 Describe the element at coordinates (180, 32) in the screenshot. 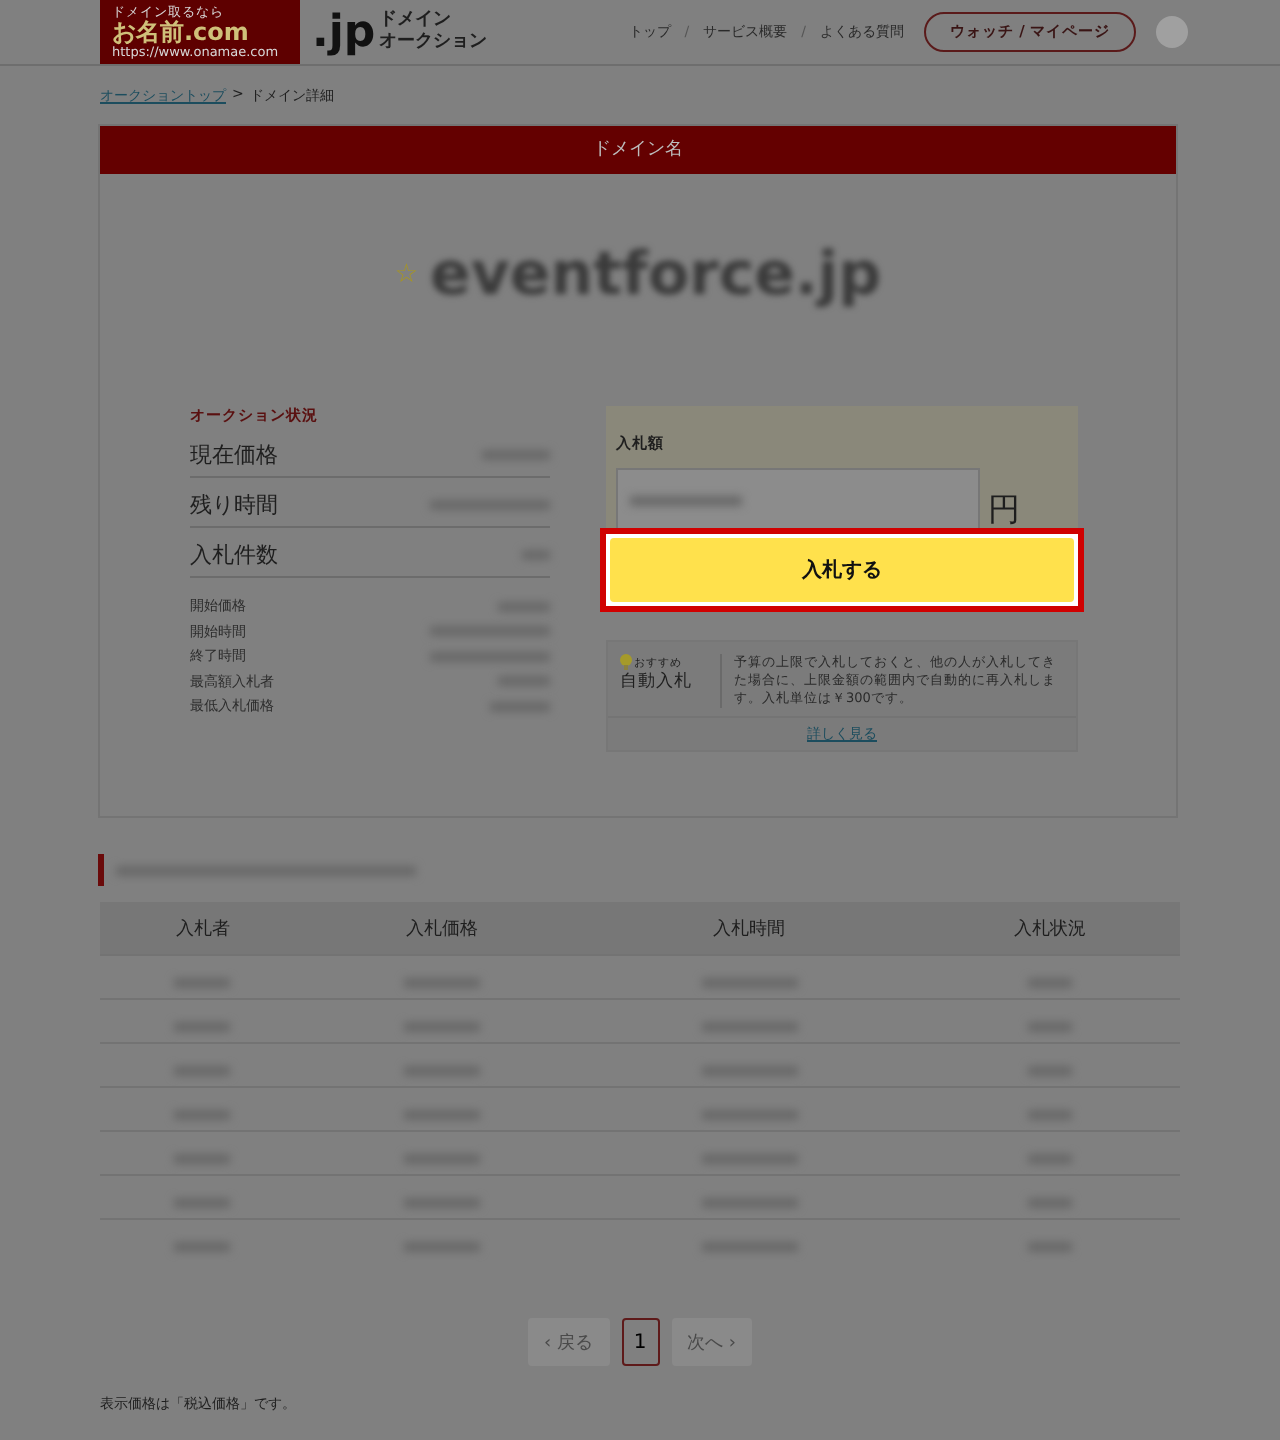

I see `logo-name: お名前.com` at that location.